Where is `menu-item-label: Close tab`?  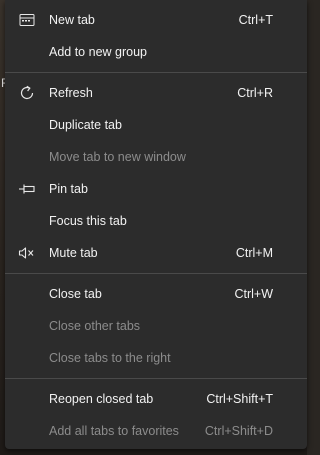 menu-item-label: Close tab is located at coordinates (75, 294).